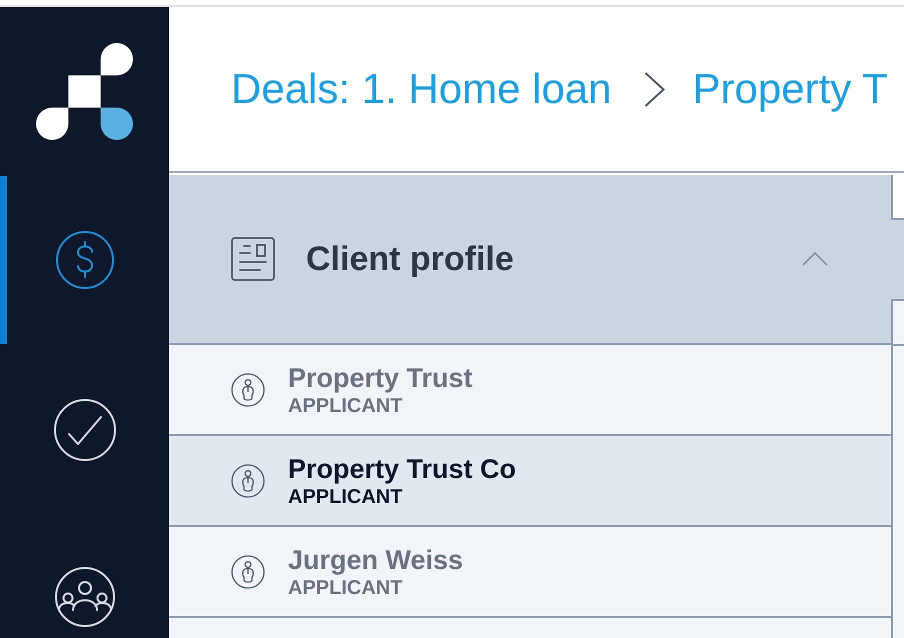 The image size is (904, 638). I want to click on client-name: Property Trust Co, so click(402, 469).